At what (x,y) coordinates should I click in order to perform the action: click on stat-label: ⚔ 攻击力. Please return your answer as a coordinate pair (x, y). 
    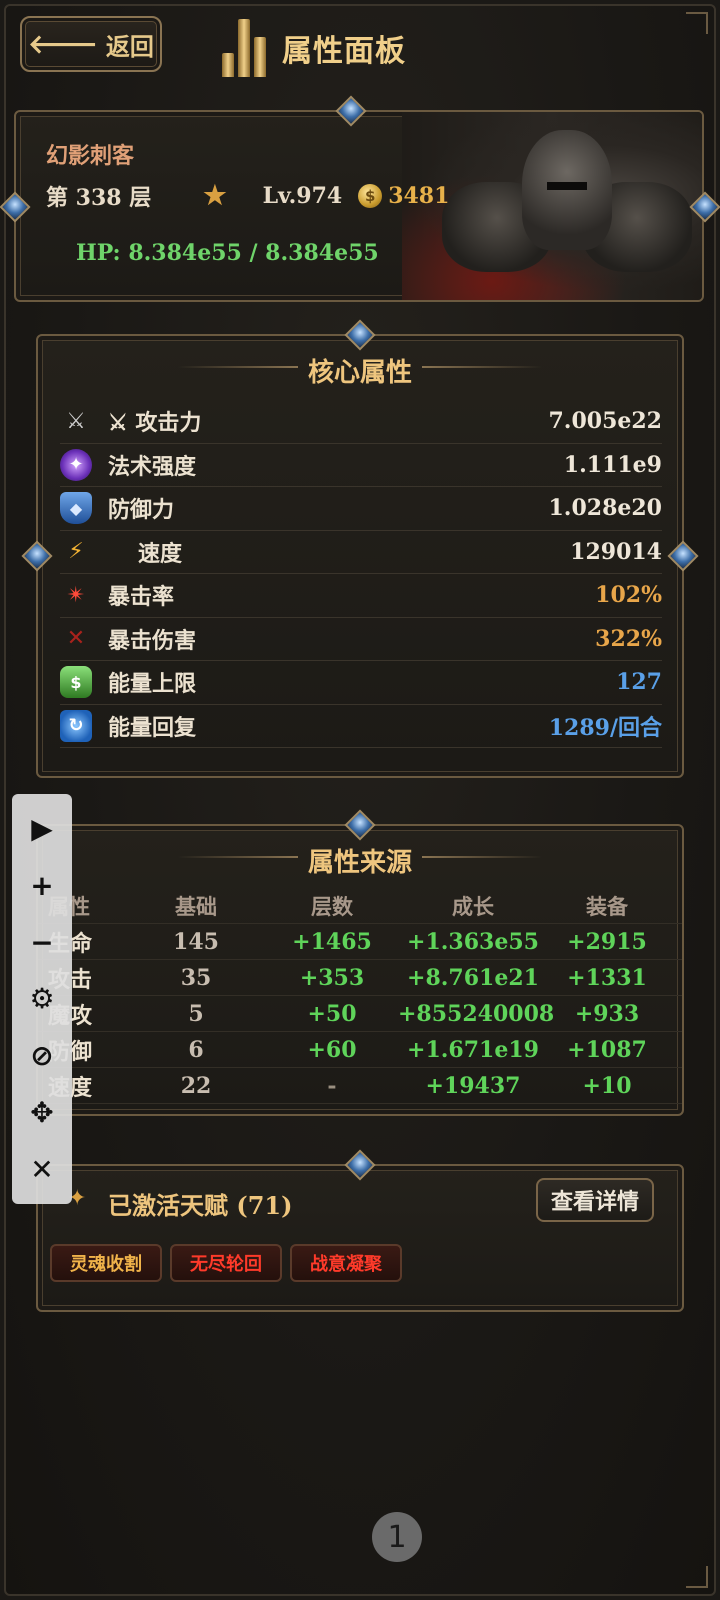
    Looking at the image, I should click on (155, 423).